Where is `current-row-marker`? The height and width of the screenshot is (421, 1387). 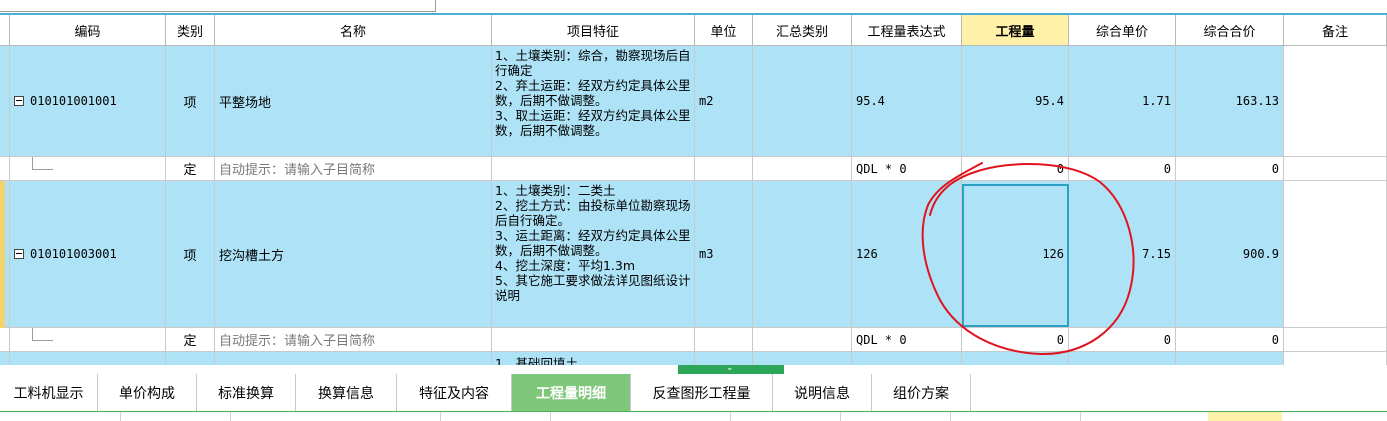 current-row-marker is located at coordinates (2, 254).